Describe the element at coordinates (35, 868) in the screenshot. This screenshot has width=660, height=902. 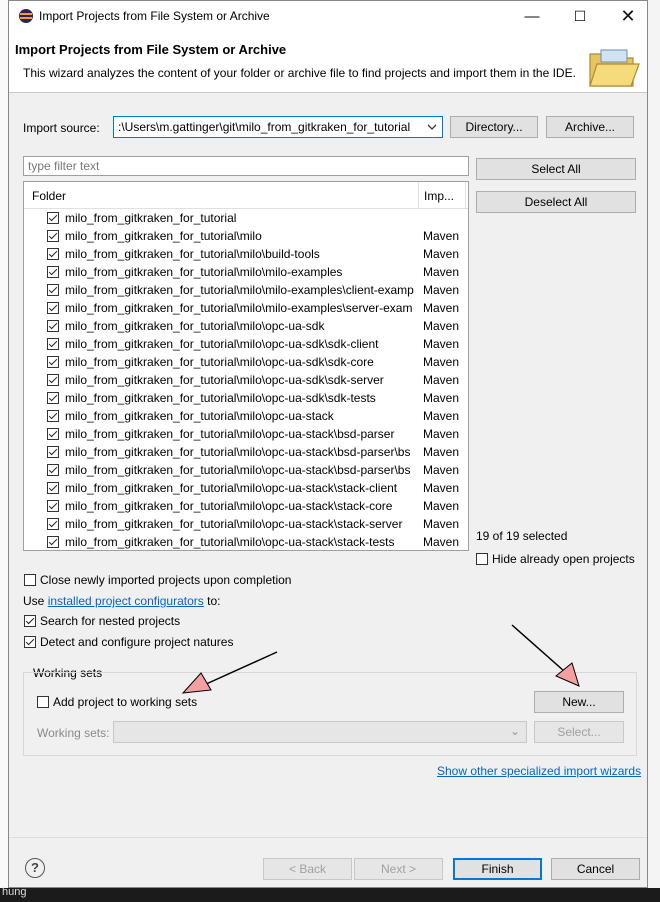
I see `help-icon: ?` at that location.